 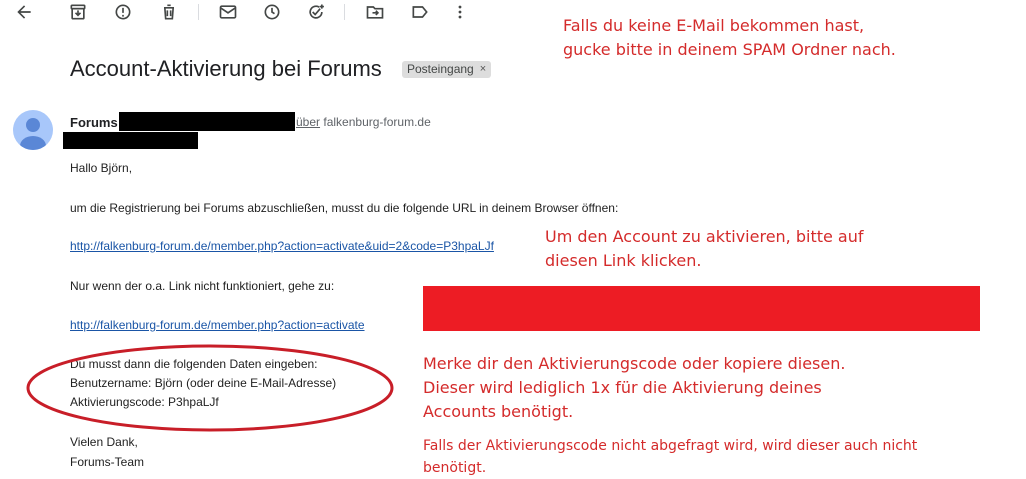 I want to click on annotation-line: Falls du keine E-Mail bekommen hast,, so click(x=714, y=25).